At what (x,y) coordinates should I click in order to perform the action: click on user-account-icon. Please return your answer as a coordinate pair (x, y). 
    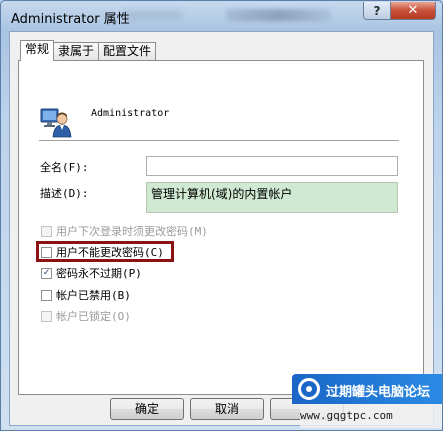
    Looking at the image, I should click on (56, 123).